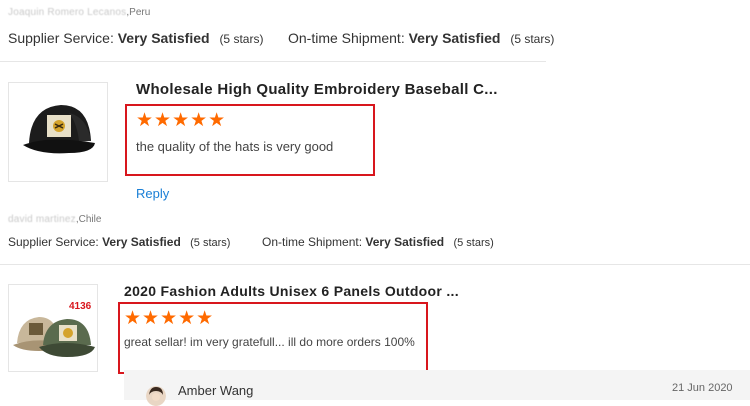 The image size is (750, 406). Describe the element at coordinates (138, 12) in the screenshot. I see `reviewer-country: ,Peru` at that location.